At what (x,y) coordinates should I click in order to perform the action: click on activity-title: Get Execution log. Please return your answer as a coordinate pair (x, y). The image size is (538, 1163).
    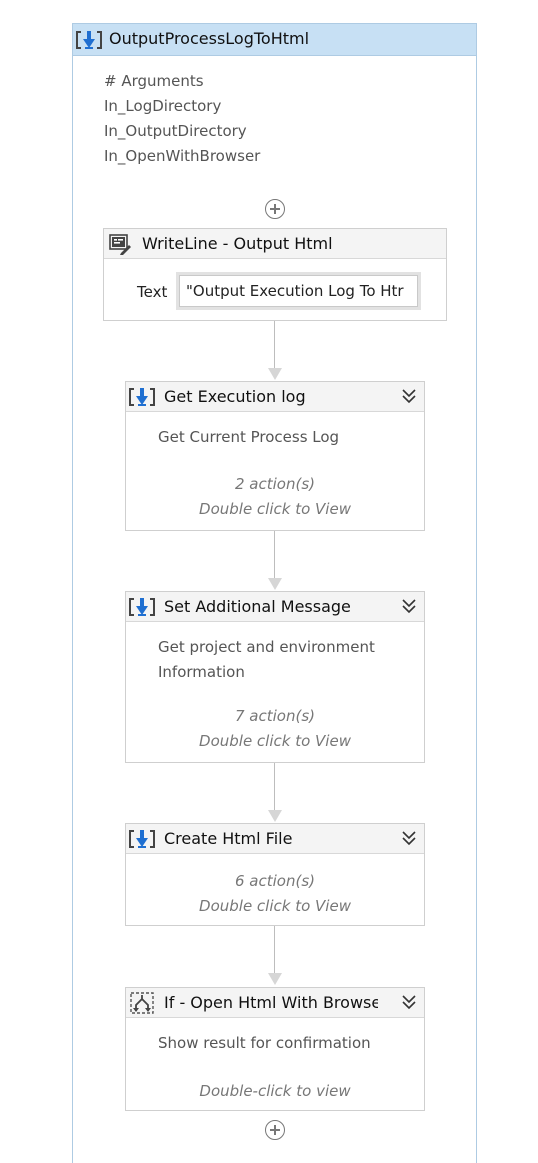
    Looking at the image, I should click on (235, 396).